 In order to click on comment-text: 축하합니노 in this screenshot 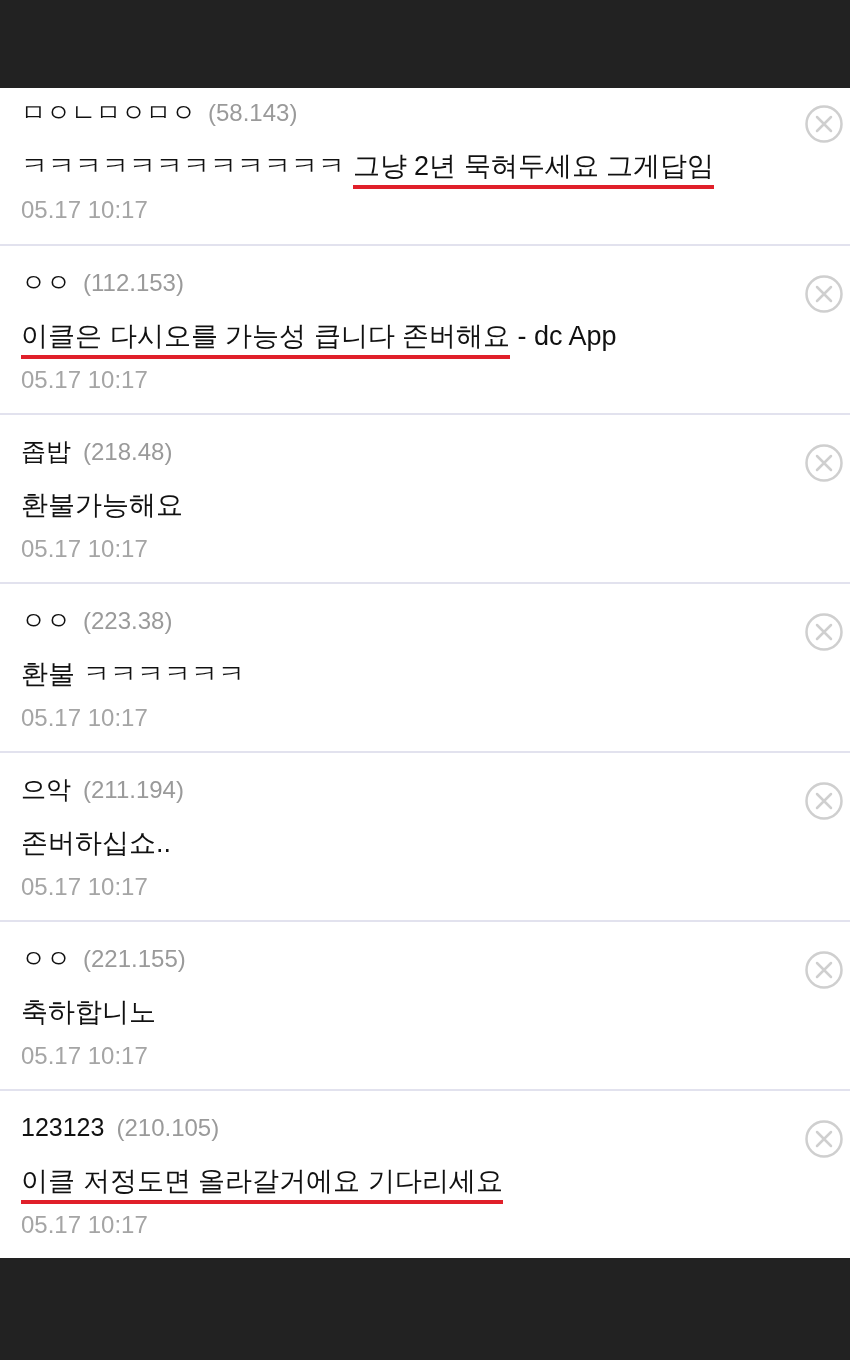, I will do `click(89, 1012)`.